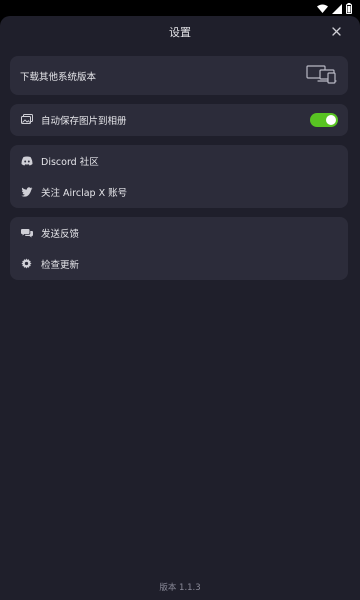 This screenshot has width=360, height=600. I want to click on download-versions-row: 下载其他系统版本, so click(179, 75).